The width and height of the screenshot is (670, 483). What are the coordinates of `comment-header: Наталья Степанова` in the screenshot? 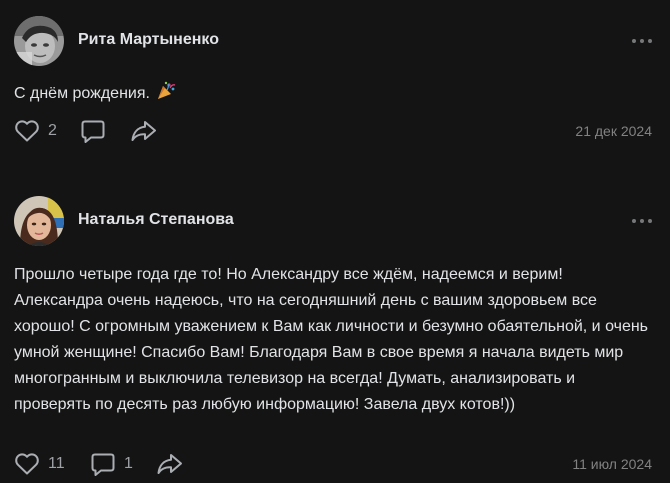 It's located at (334, 221).